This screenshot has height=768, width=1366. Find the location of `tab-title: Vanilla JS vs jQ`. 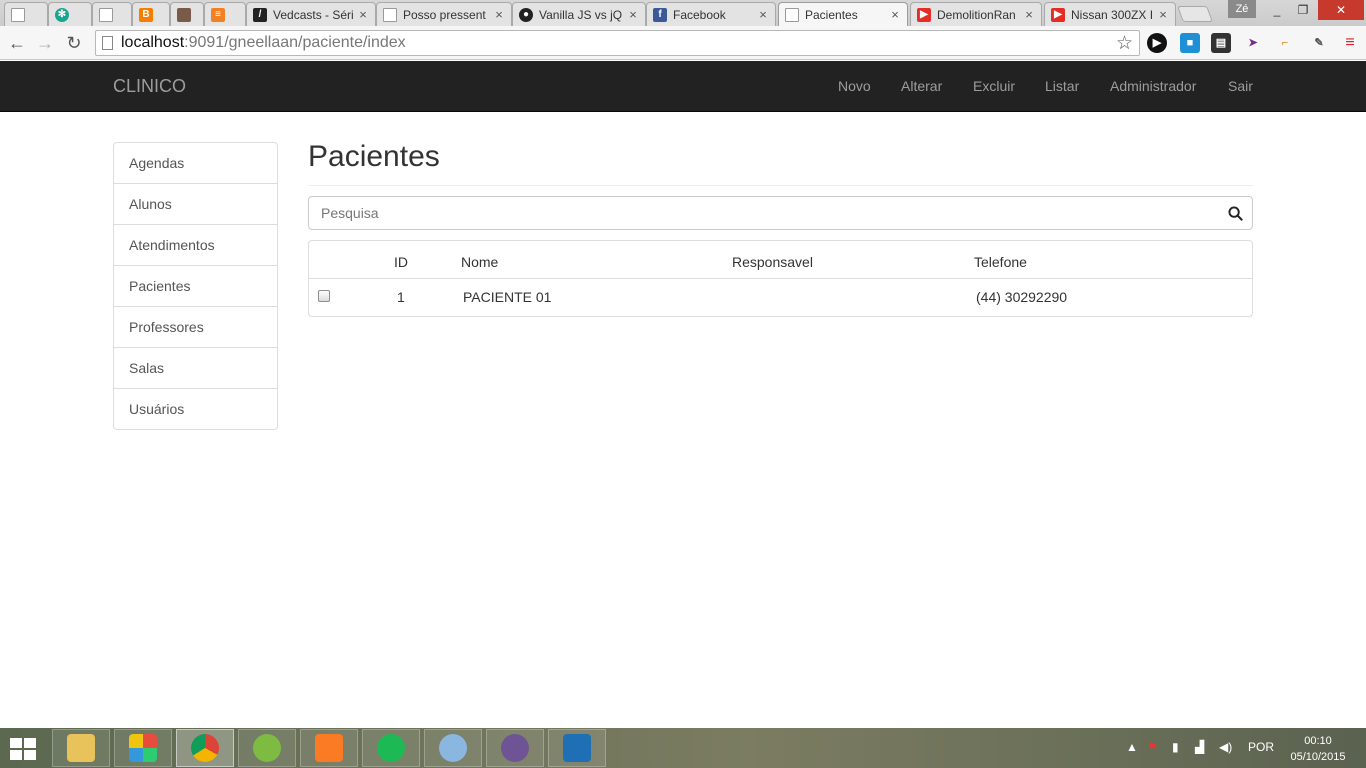

tab-title: Vanilla JS vs jQ is located at coordinates (581, 14).